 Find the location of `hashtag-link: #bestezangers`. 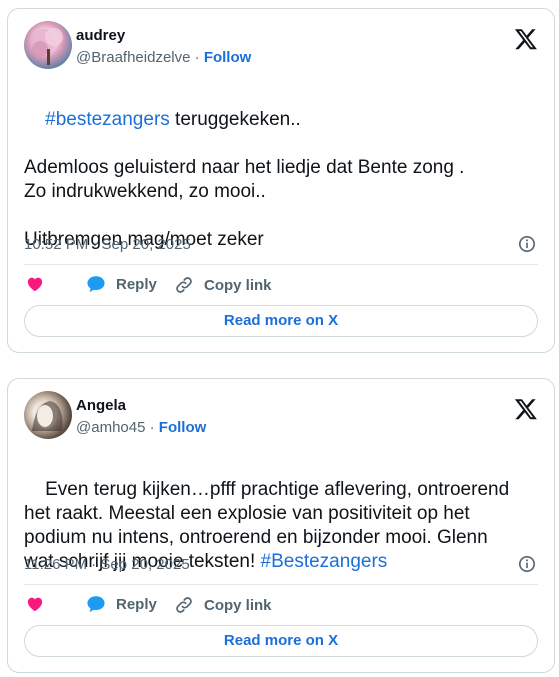

hashtag-link: #bestezangers is located at coordinates (107, 119).